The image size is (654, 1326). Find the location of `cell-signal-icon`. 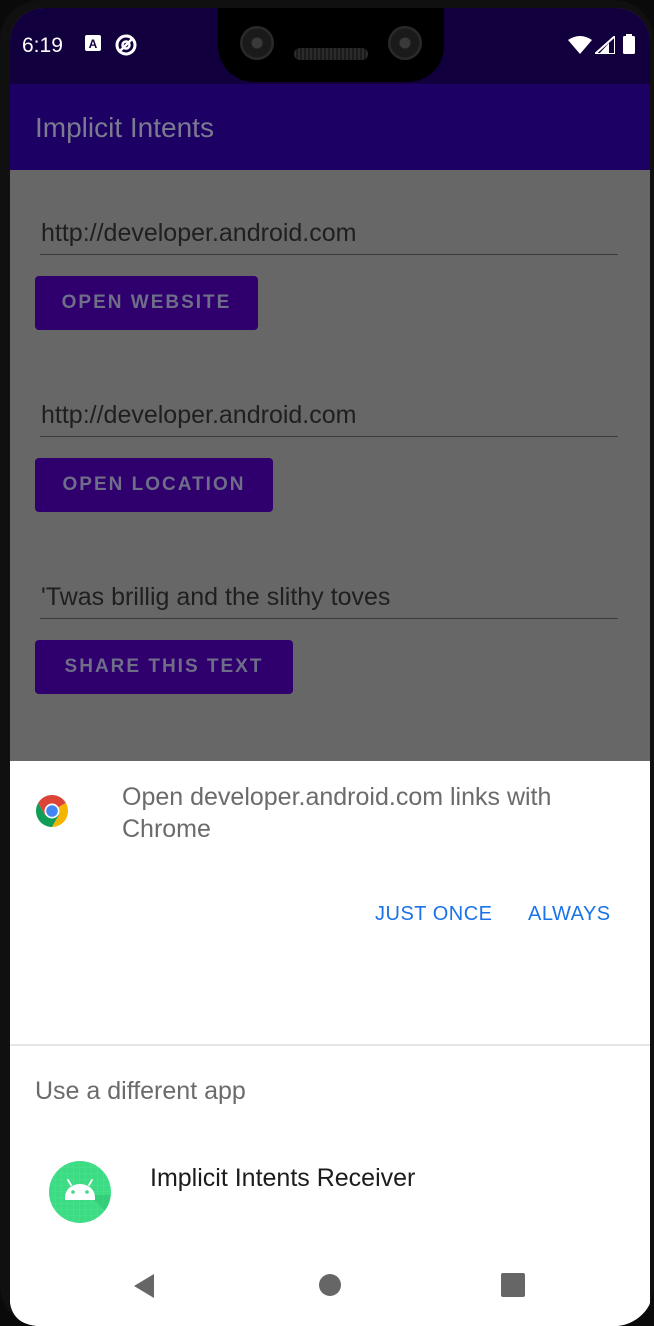

cell-signal-icon is located at coordinates (604, 46).